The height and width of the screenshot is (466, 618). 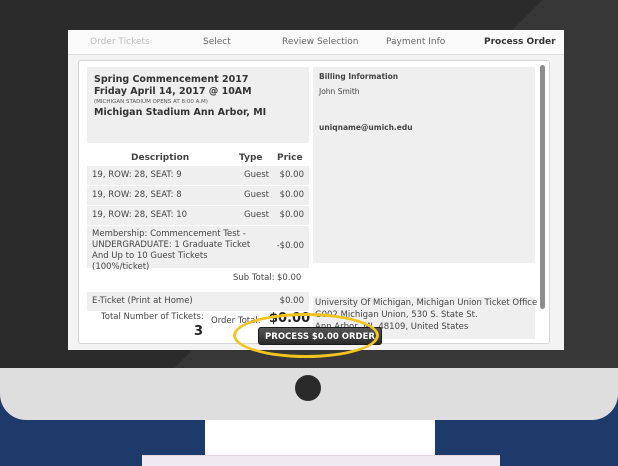 I want to click on scrollbar-thumb, so click(x=542, y=187).